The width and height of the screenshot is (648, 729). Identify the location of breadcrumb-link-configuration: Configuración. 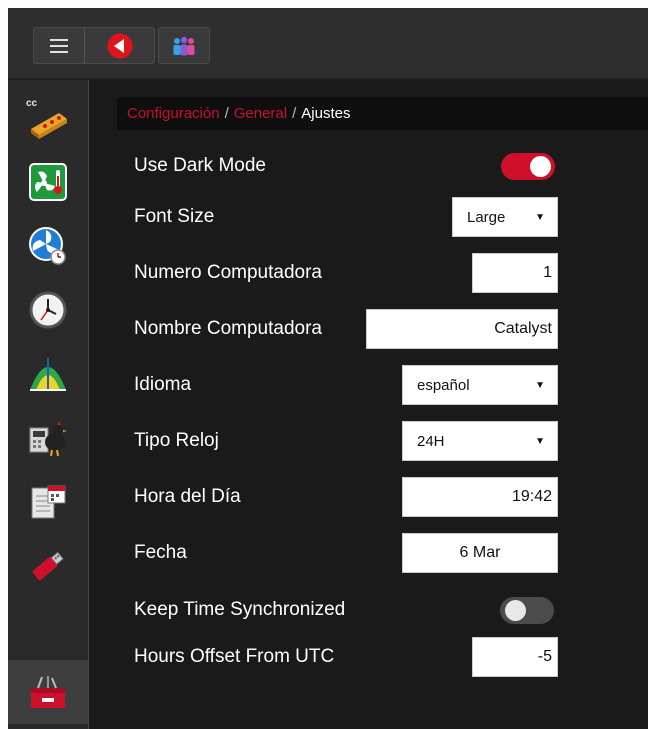
(173, 113).